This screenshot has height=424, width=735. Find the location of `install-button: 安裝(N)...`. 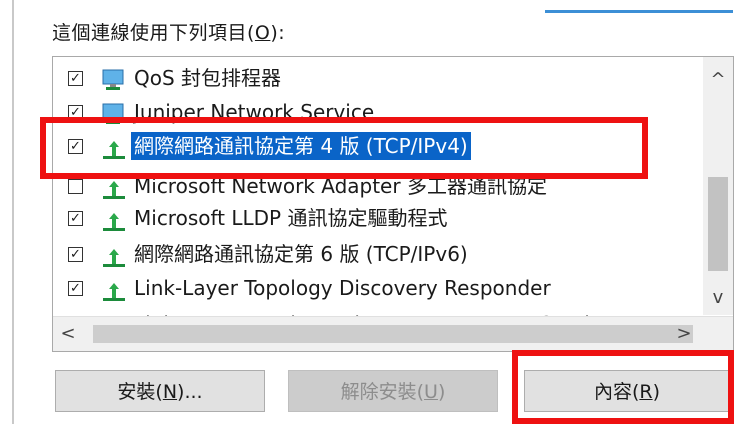

install-button: 安裝(N)... is located at coordinates (160, 391).